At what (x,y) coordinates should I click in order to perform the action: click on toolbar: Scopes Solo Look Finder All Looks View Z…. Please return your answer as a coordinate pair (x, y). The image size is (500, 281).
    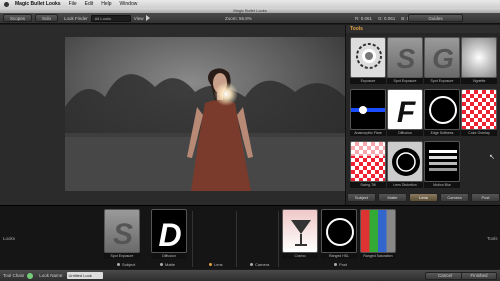
    Looking at the image, I should click on (250, 18).